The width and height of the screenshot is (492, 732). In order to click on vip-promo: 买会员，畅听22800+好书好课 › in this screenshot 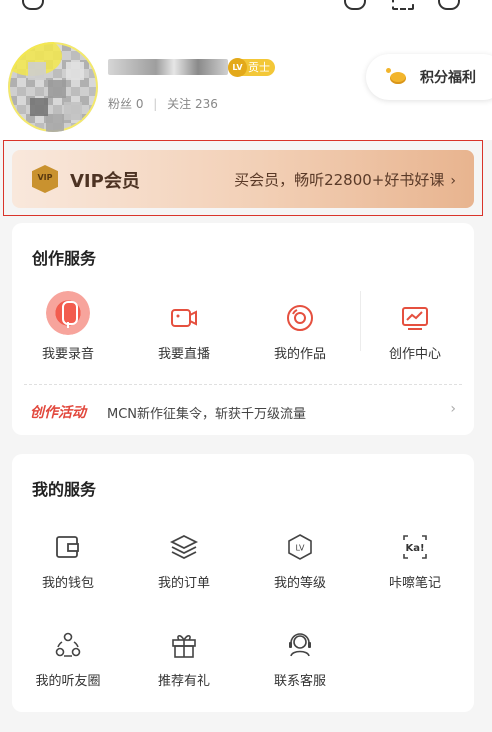, I will do `click(345, 179)`.